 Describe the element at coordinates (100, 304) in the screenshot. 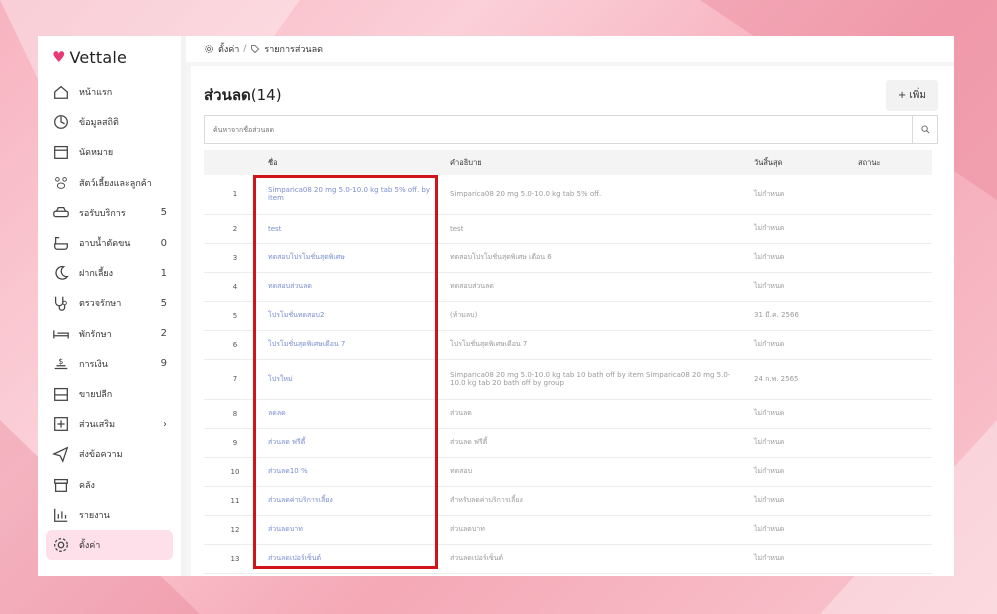

I see `sidebar-item-label: ตรวจรักษา` at that location.